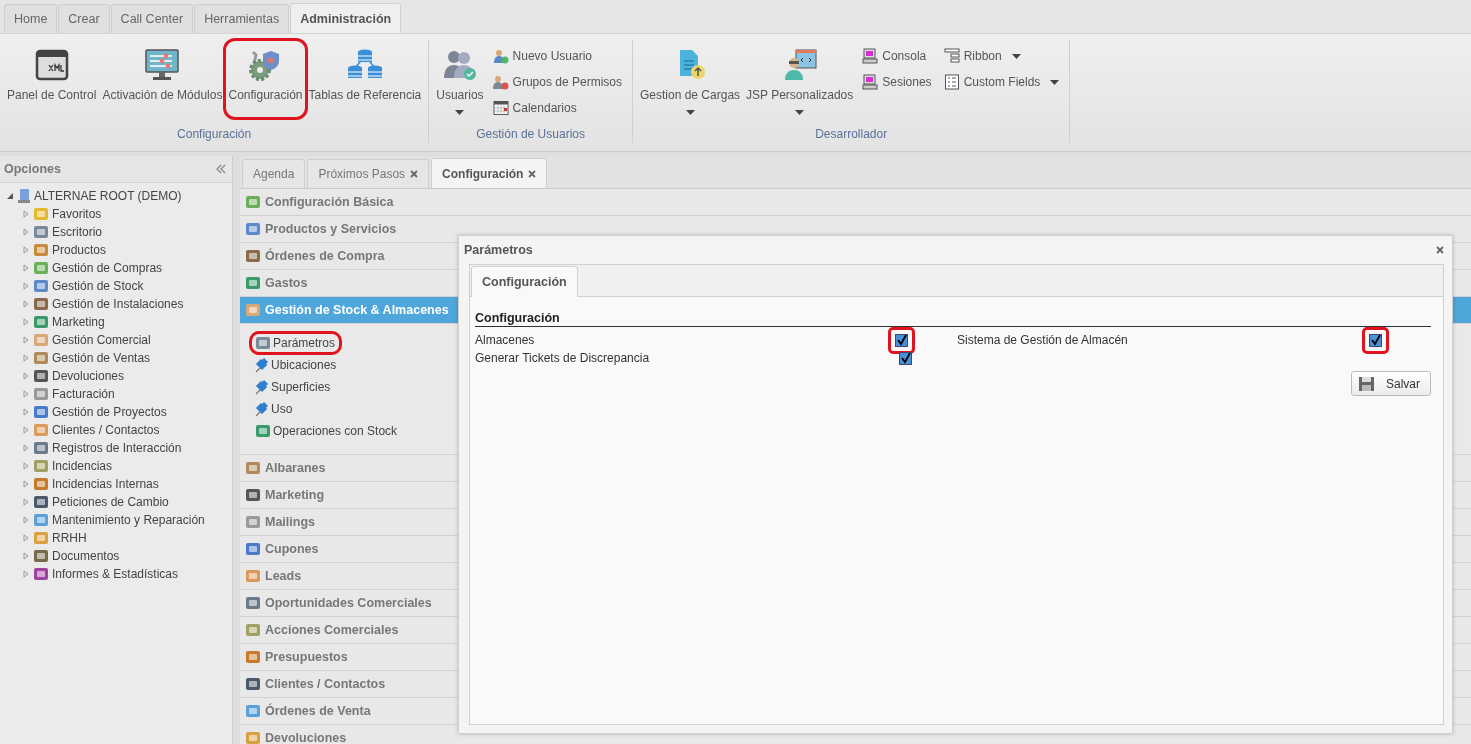 This screenshot has width=1471, height=744. I want to click on tree-item: Escritorio, so click(77, 232).